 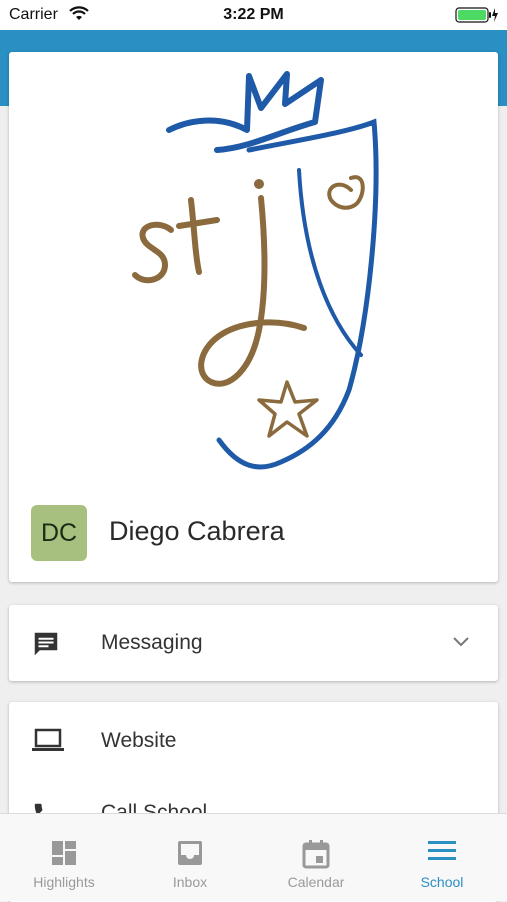 What do you see at coordinates (190, 882) in the screenshot?
I see `tab-label-inbox: Inbox` at bounding box center [190, 882].